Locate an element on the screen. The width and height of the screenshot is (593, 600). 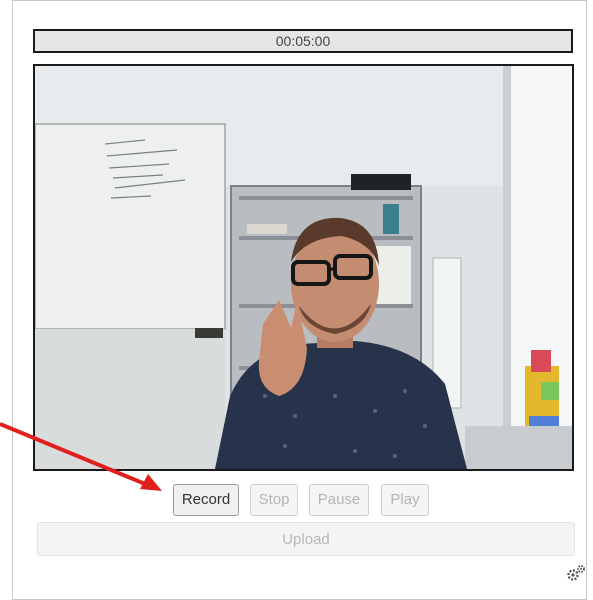
pause-button: Pause is located at coordinates (339, 500).